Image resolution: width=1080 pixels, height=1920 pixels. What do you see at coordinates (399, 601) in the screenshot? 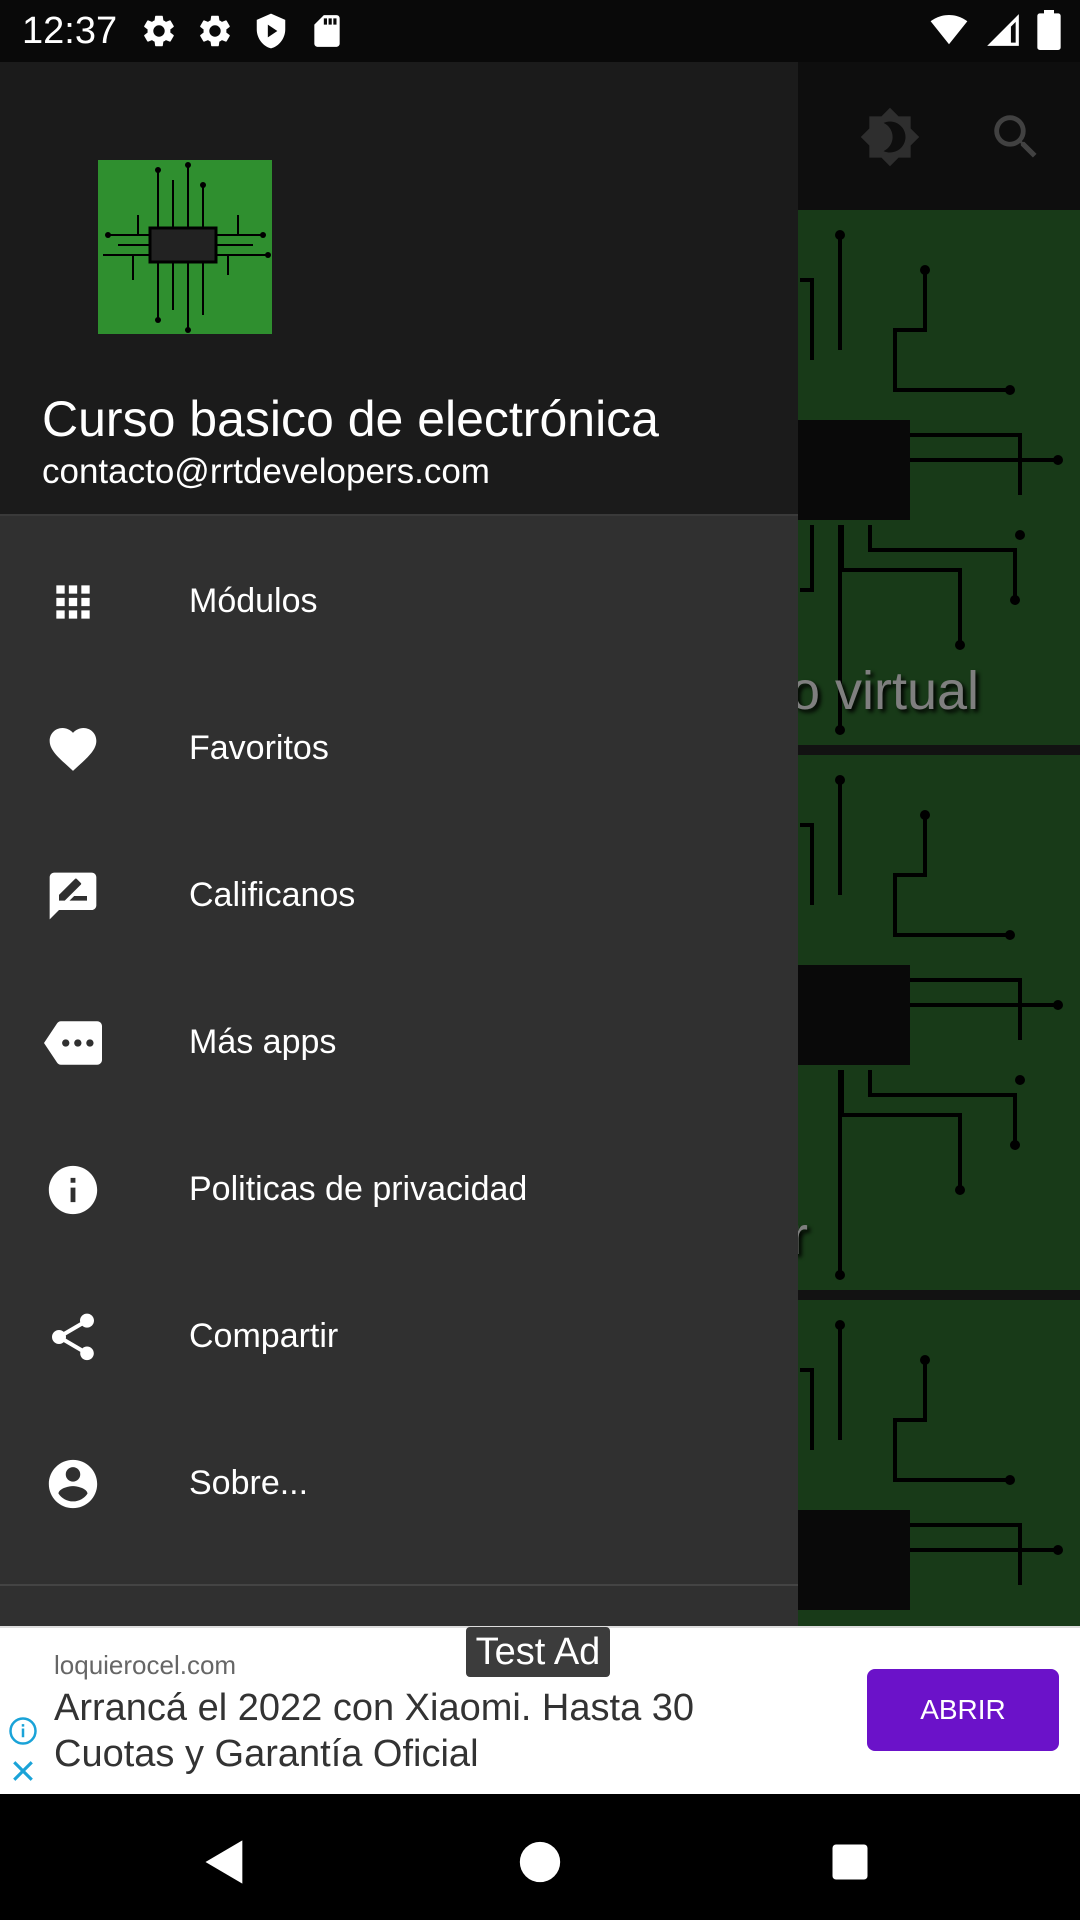
I see `menu-item-modulos: Módulos` at bounding box center [399, 601].